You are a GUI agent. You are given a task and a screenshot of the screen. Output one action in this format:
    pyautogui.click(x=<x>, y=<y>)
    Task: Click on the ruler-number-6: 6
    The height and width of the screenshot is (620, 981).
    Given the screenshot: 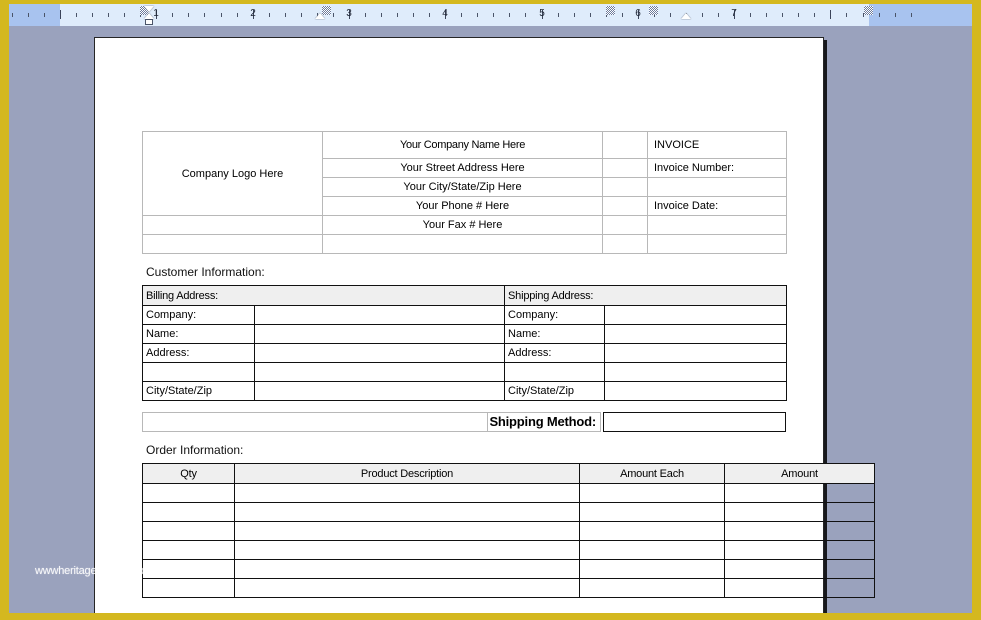 What is the action you would take?
    pyautogui.click(x=638, y=13)
    